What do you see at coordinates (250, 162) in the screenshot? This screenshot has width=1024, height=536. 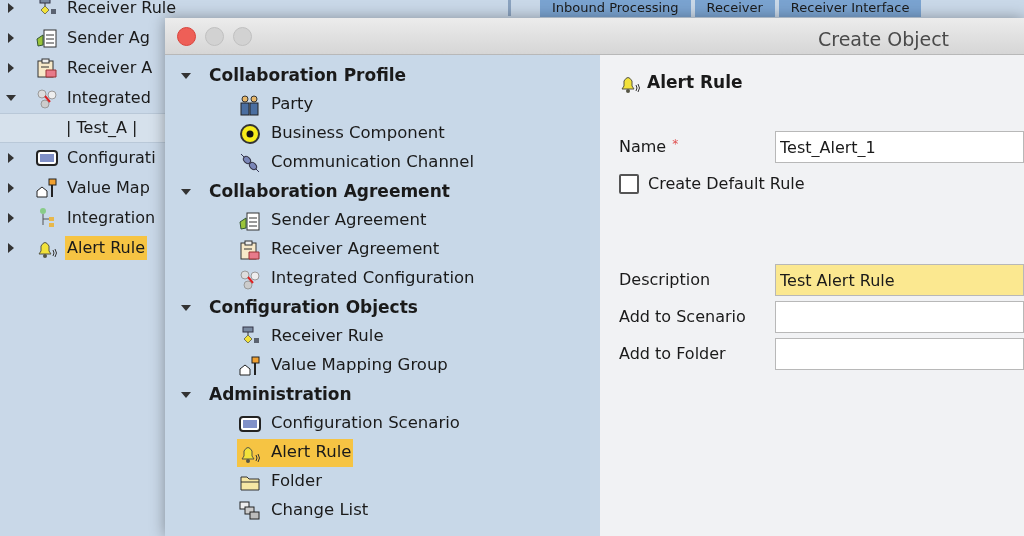 I see `plug-icon` at bounding box center [250, 162].